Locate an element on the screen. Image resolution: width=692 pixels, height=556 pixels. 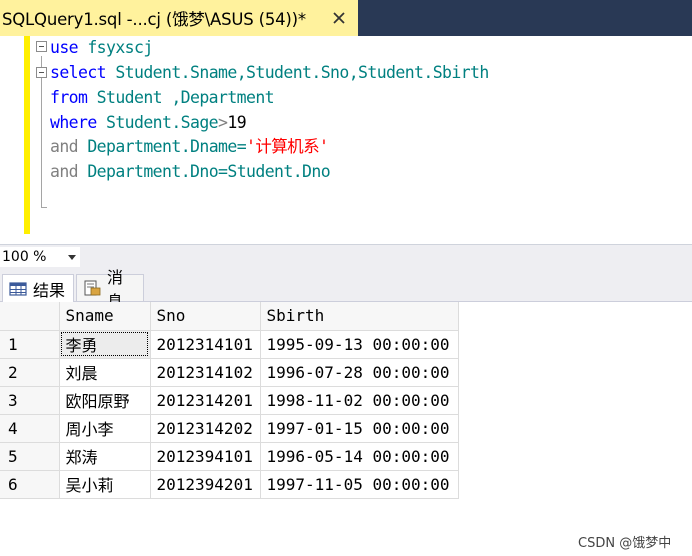
code-line: and Department.Dno=Student.Dno is located at coordinates (190, 172).